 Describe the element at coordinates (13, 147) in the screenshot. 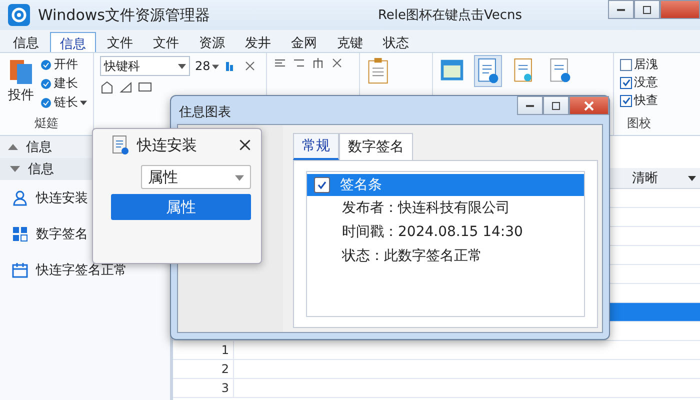

I see `collapse-triangle-icon` at that location.